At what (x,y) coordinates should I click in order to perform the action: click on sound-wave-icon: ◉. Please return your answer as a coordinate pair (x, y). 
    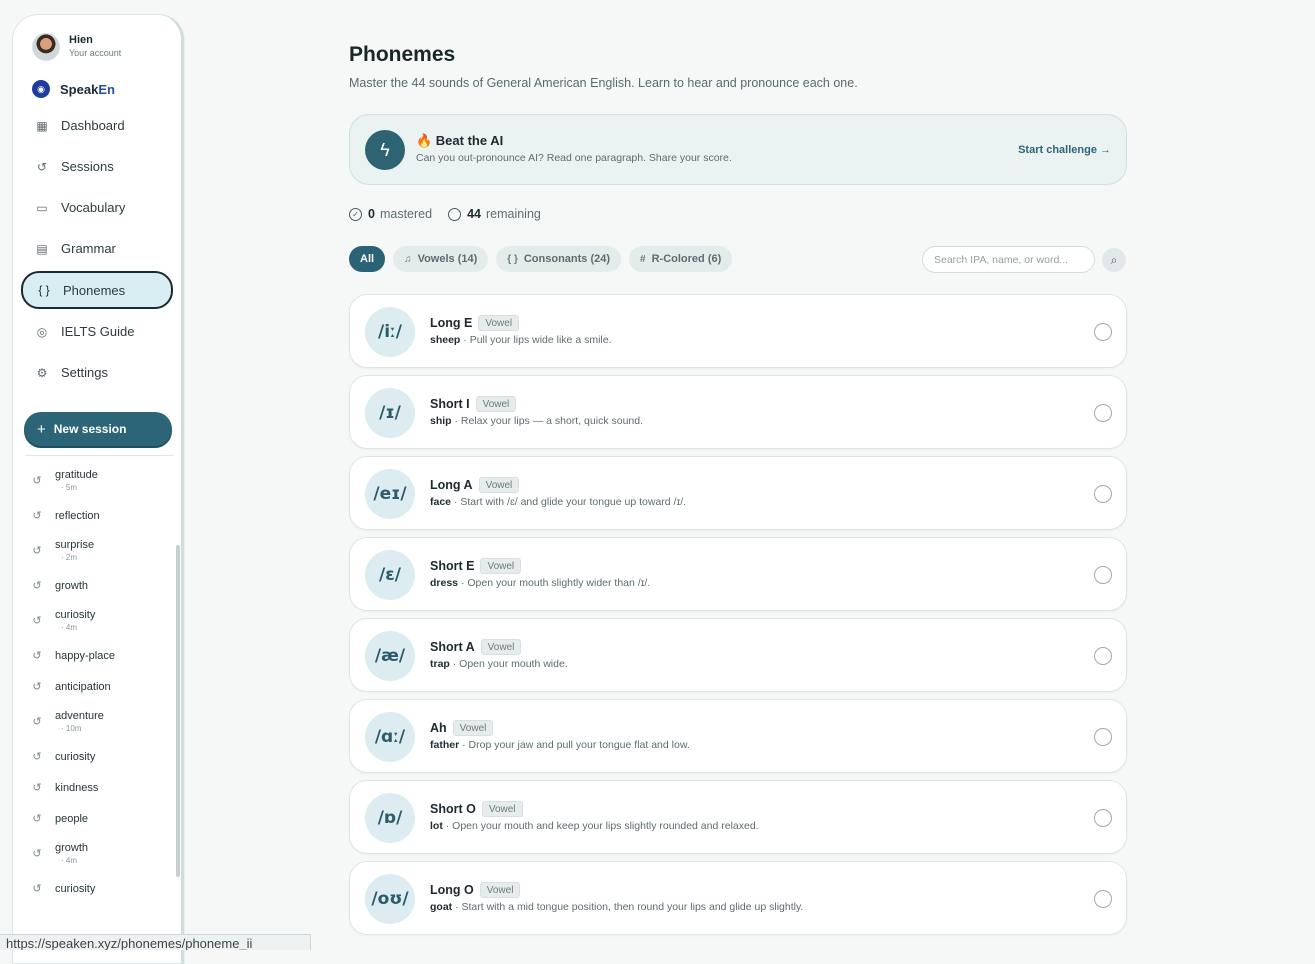
    Looking at the image, I should click on (41, 89).